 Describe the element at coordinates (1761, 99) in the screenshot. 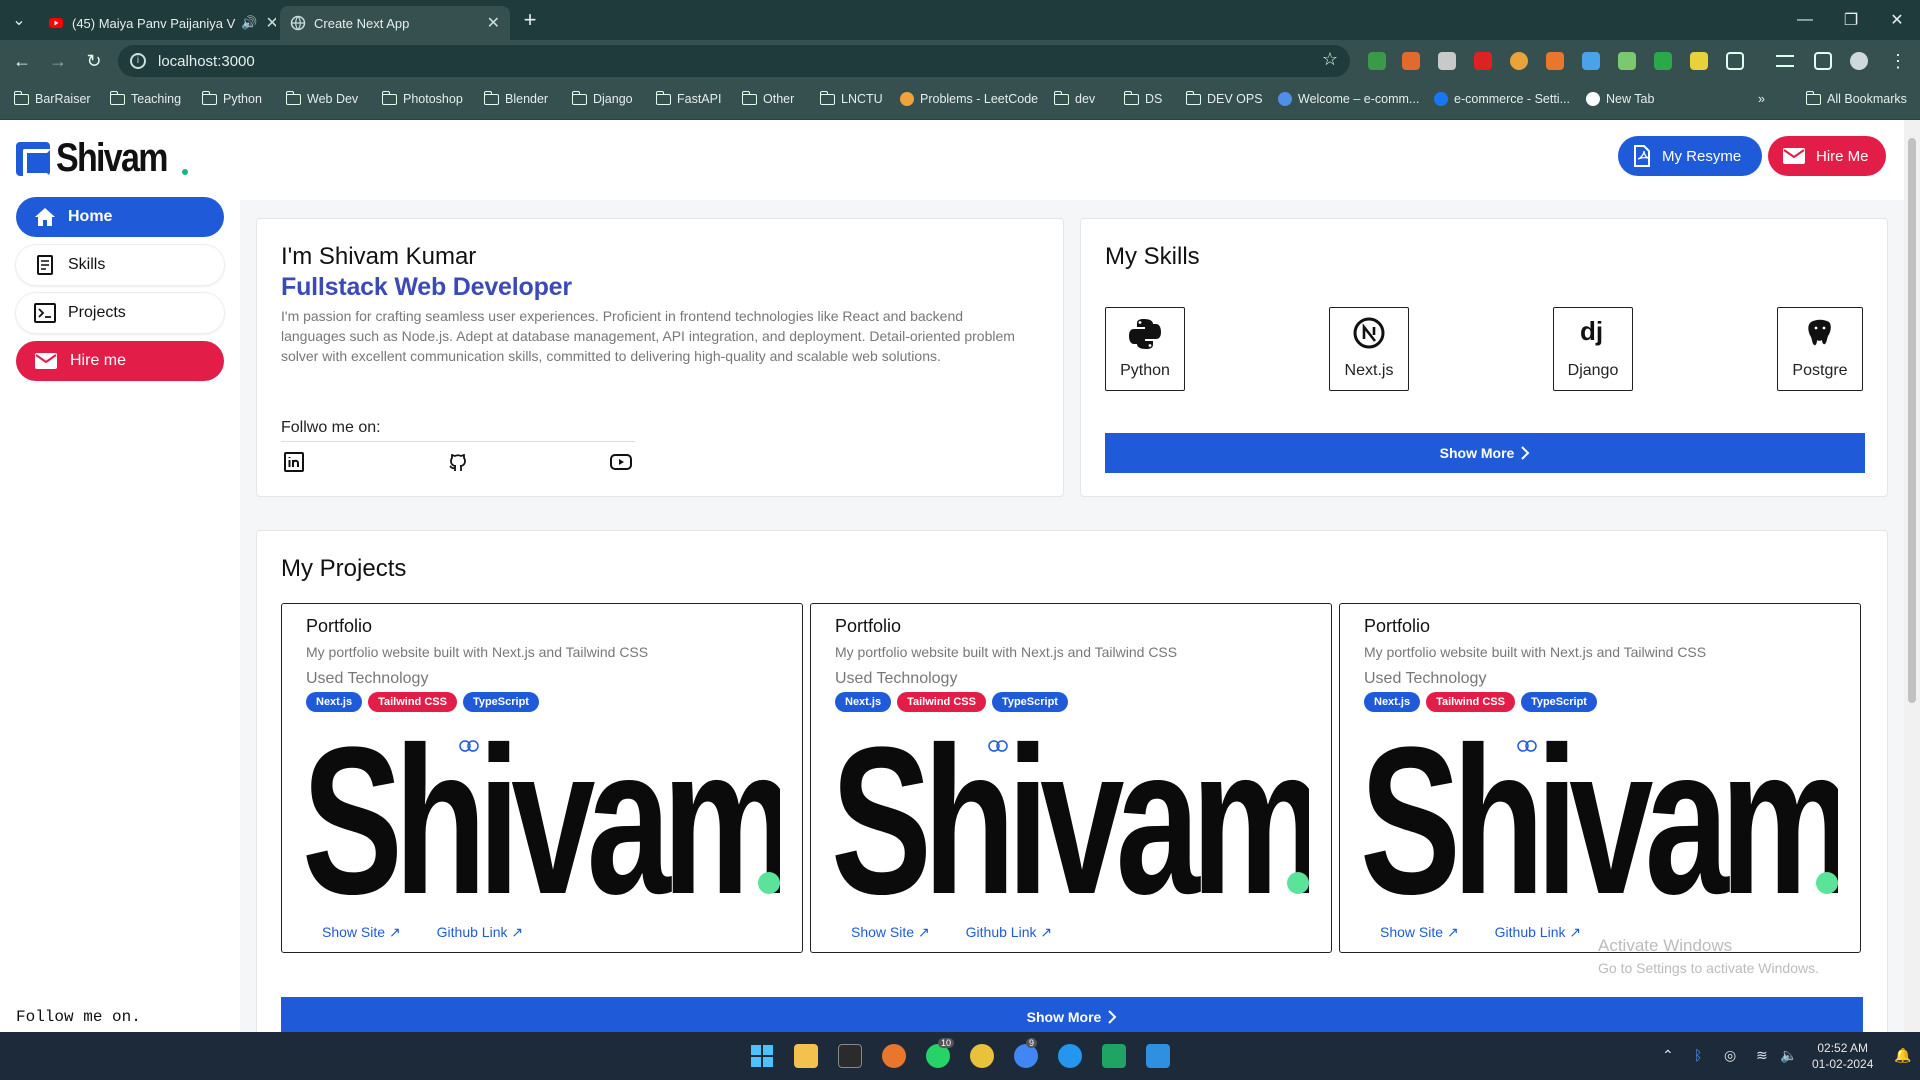

I see `more-bookmarks-icon: »` at that location.